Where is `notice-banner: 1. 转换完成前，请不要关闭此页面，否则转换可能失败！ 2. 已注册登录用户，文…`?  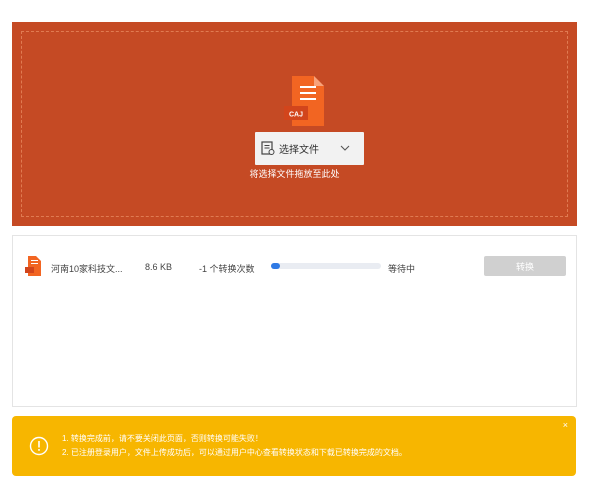
notice-banner: 1. 转换完成前，请不要关闭此页面，否则转换可能失败！ 2. 已注册登录用户，文… is located at coordinates (294, 446).